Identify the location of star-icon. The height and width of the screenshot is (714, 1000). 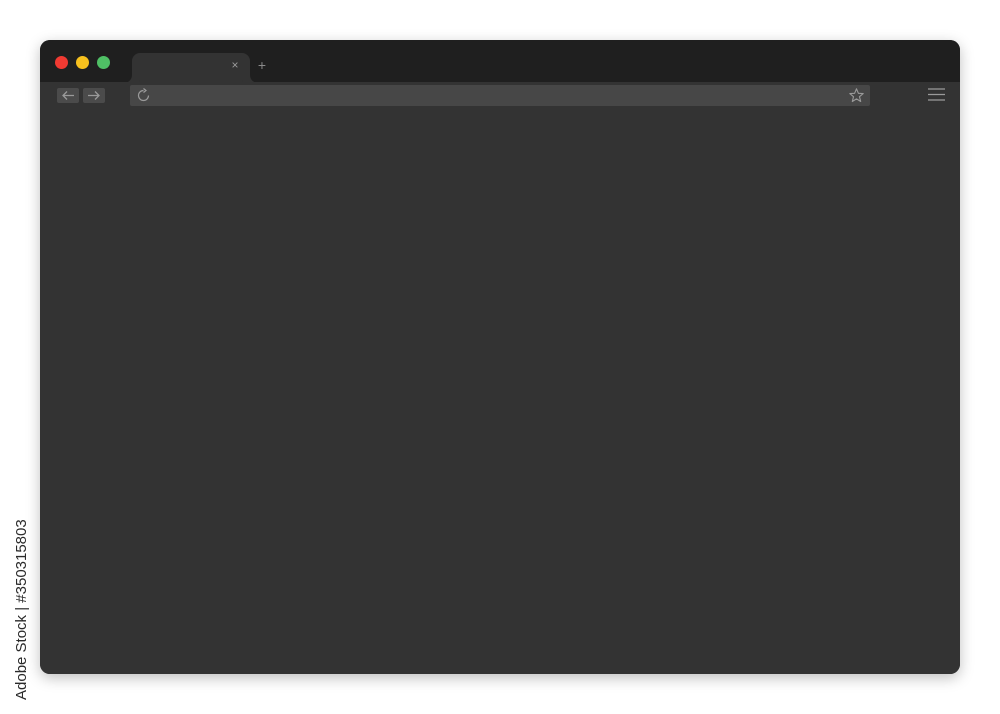
(856, 95).